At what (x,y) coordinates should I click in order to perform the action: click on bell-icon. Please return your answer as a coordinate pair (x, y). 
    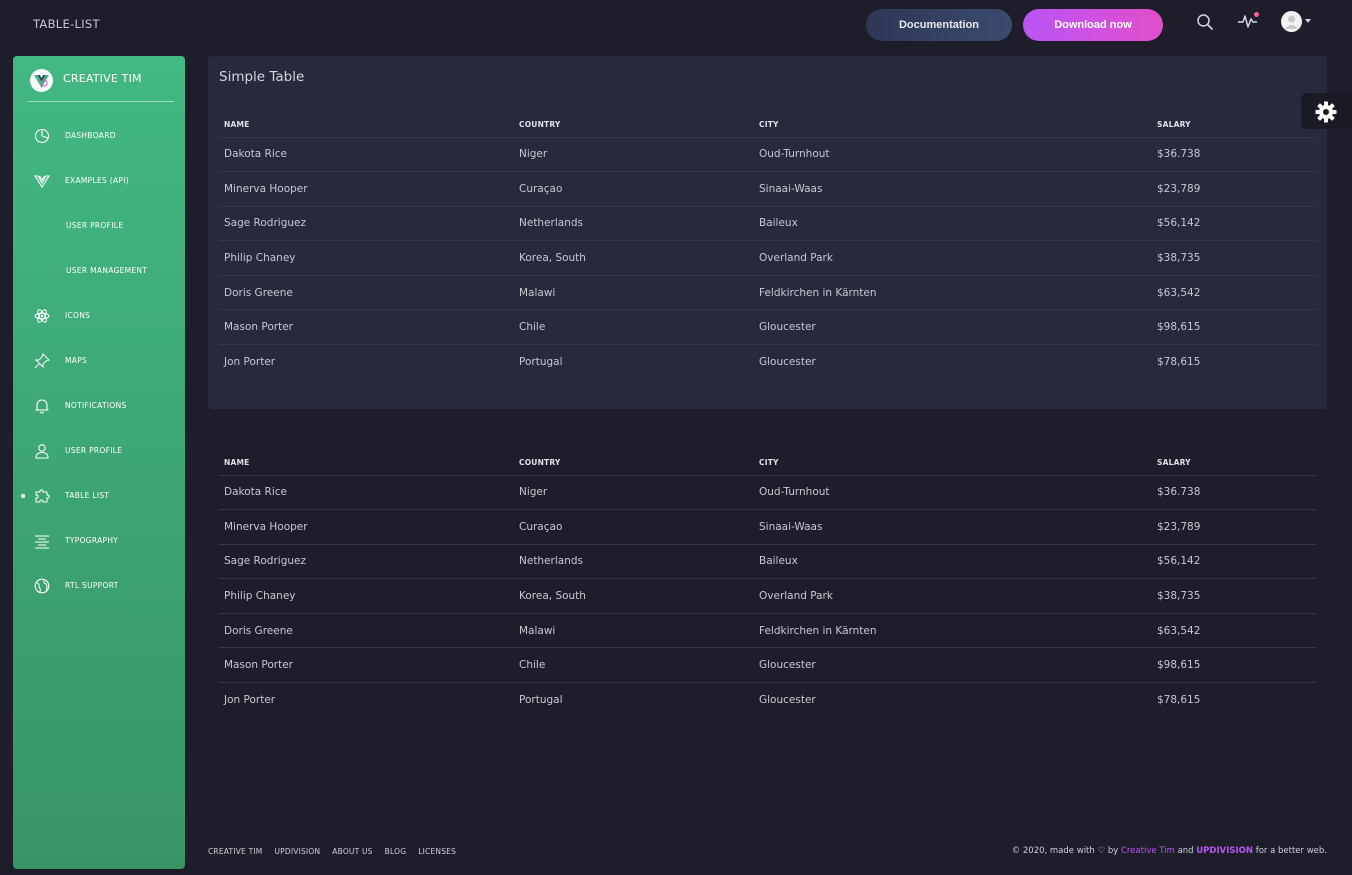
    Looking at the image, I should click on (42, 406).